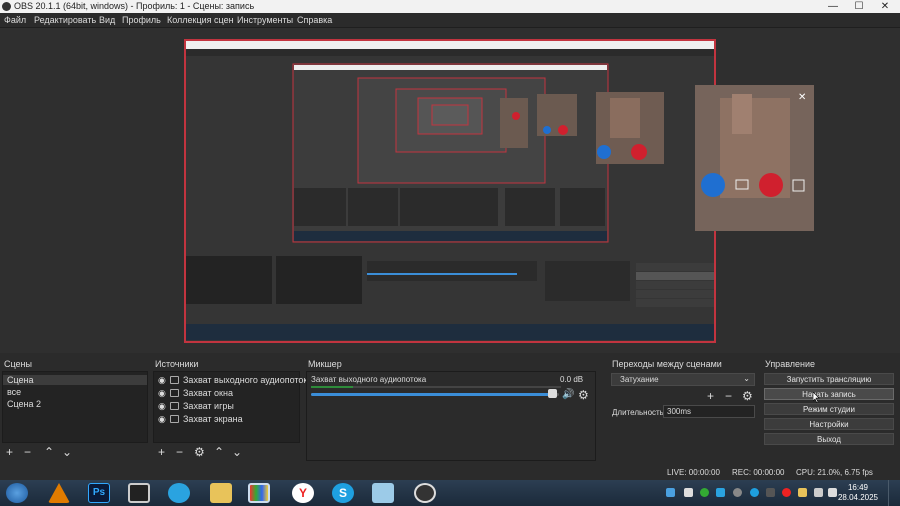 This screenshot has height=506, width=900. I want to click on skype-icon: S, so click(343, 493).